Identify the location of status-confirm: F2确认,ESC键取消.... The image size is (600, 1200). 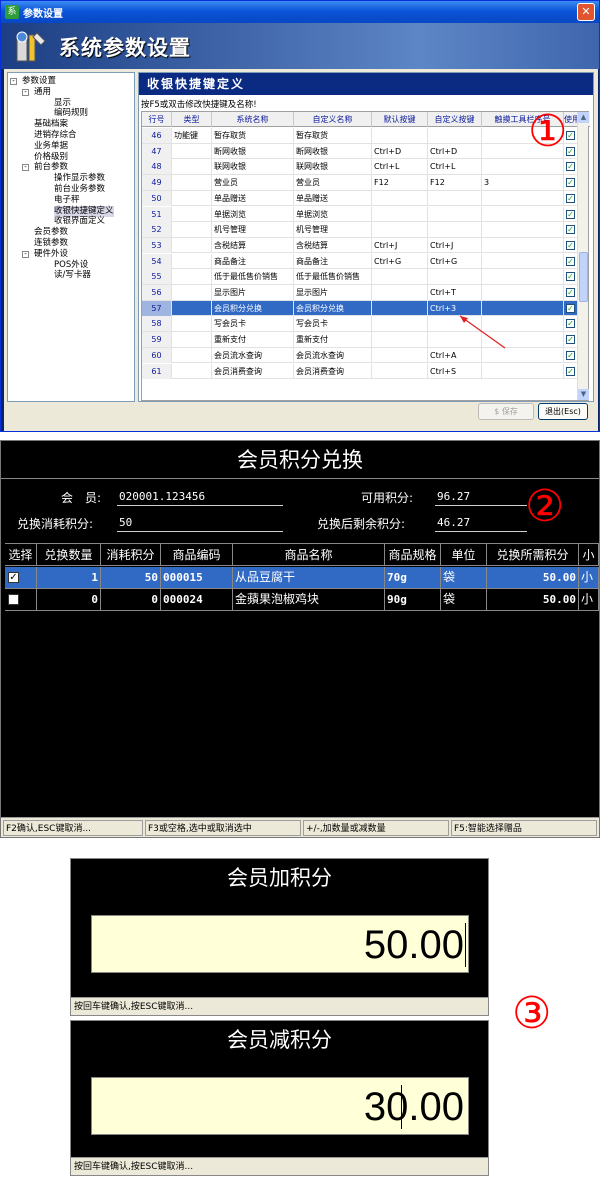
(73, 828).